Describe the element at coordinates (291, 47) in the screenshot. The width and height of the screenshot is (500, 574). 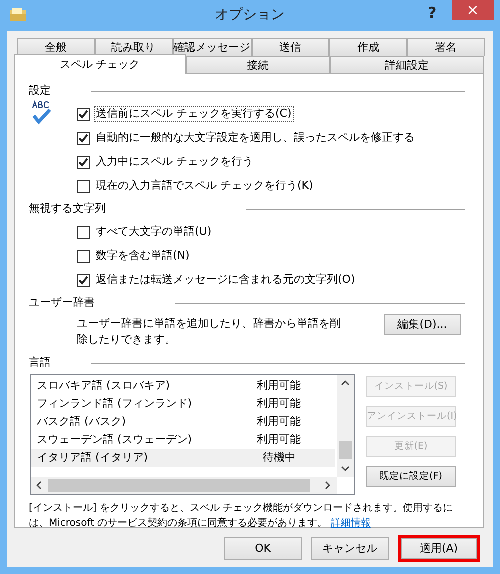
I see `tab: 送信` at that location.